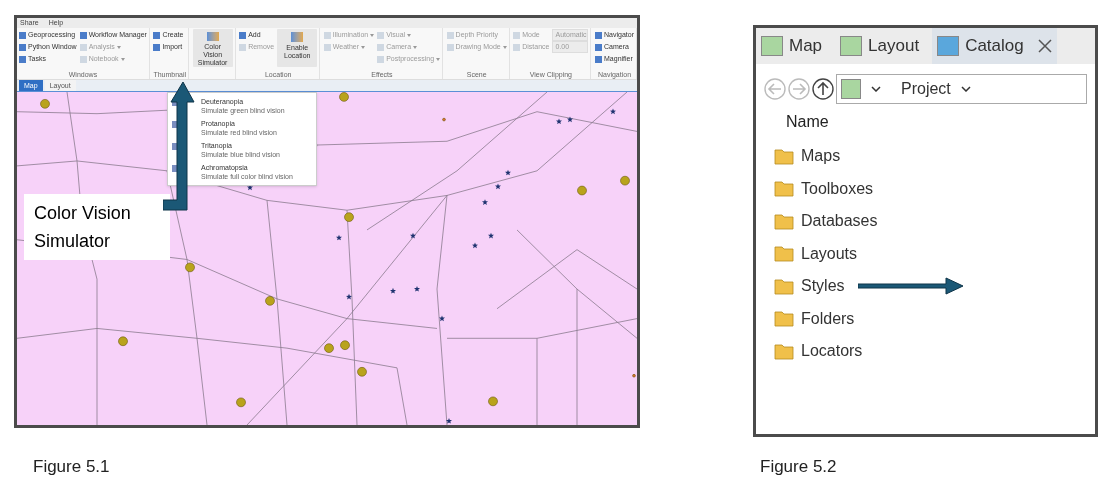 This screenshot has height=487, width=1117. I want to click on catalog-item: Styles, so click(823, 286).